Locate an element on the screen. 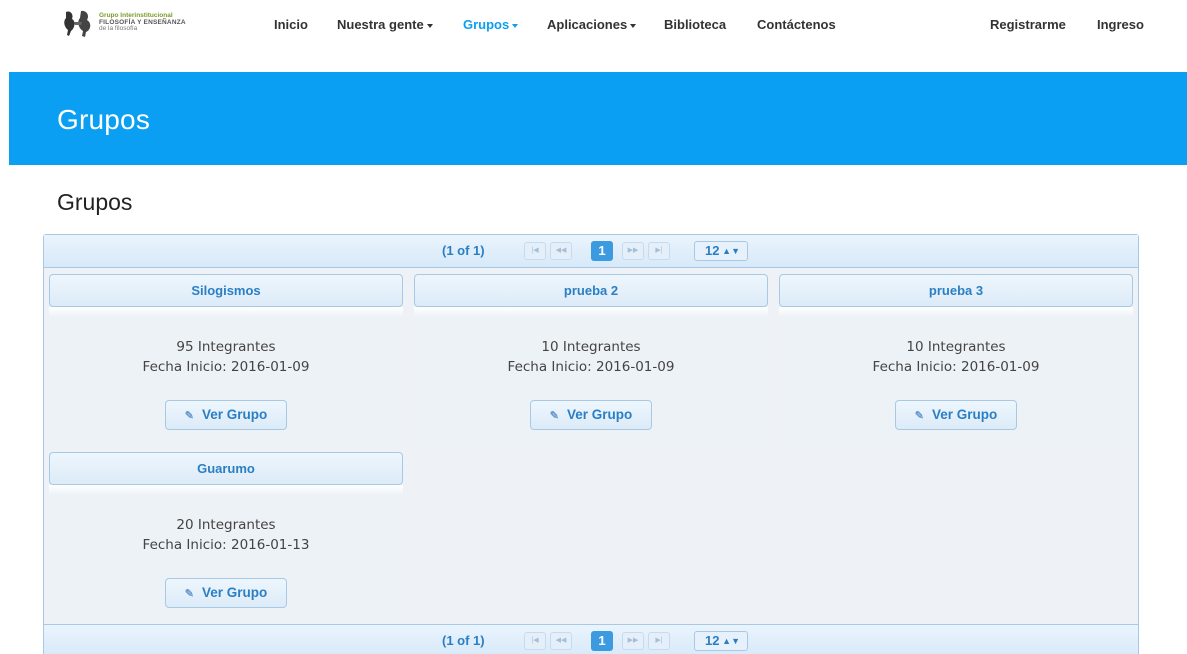 The height and width of the screenshot is (654, 1187). page-banner: Grupos is located at coordinates (598, 118).